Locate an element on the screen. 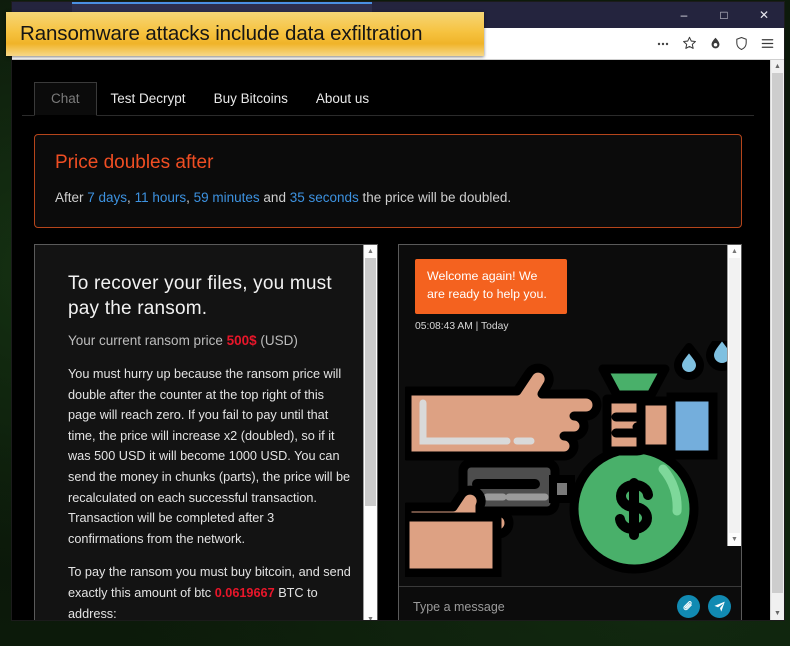 The image size is (790, 646). countdown-days: 7 days is located at coordinates (107, 197).